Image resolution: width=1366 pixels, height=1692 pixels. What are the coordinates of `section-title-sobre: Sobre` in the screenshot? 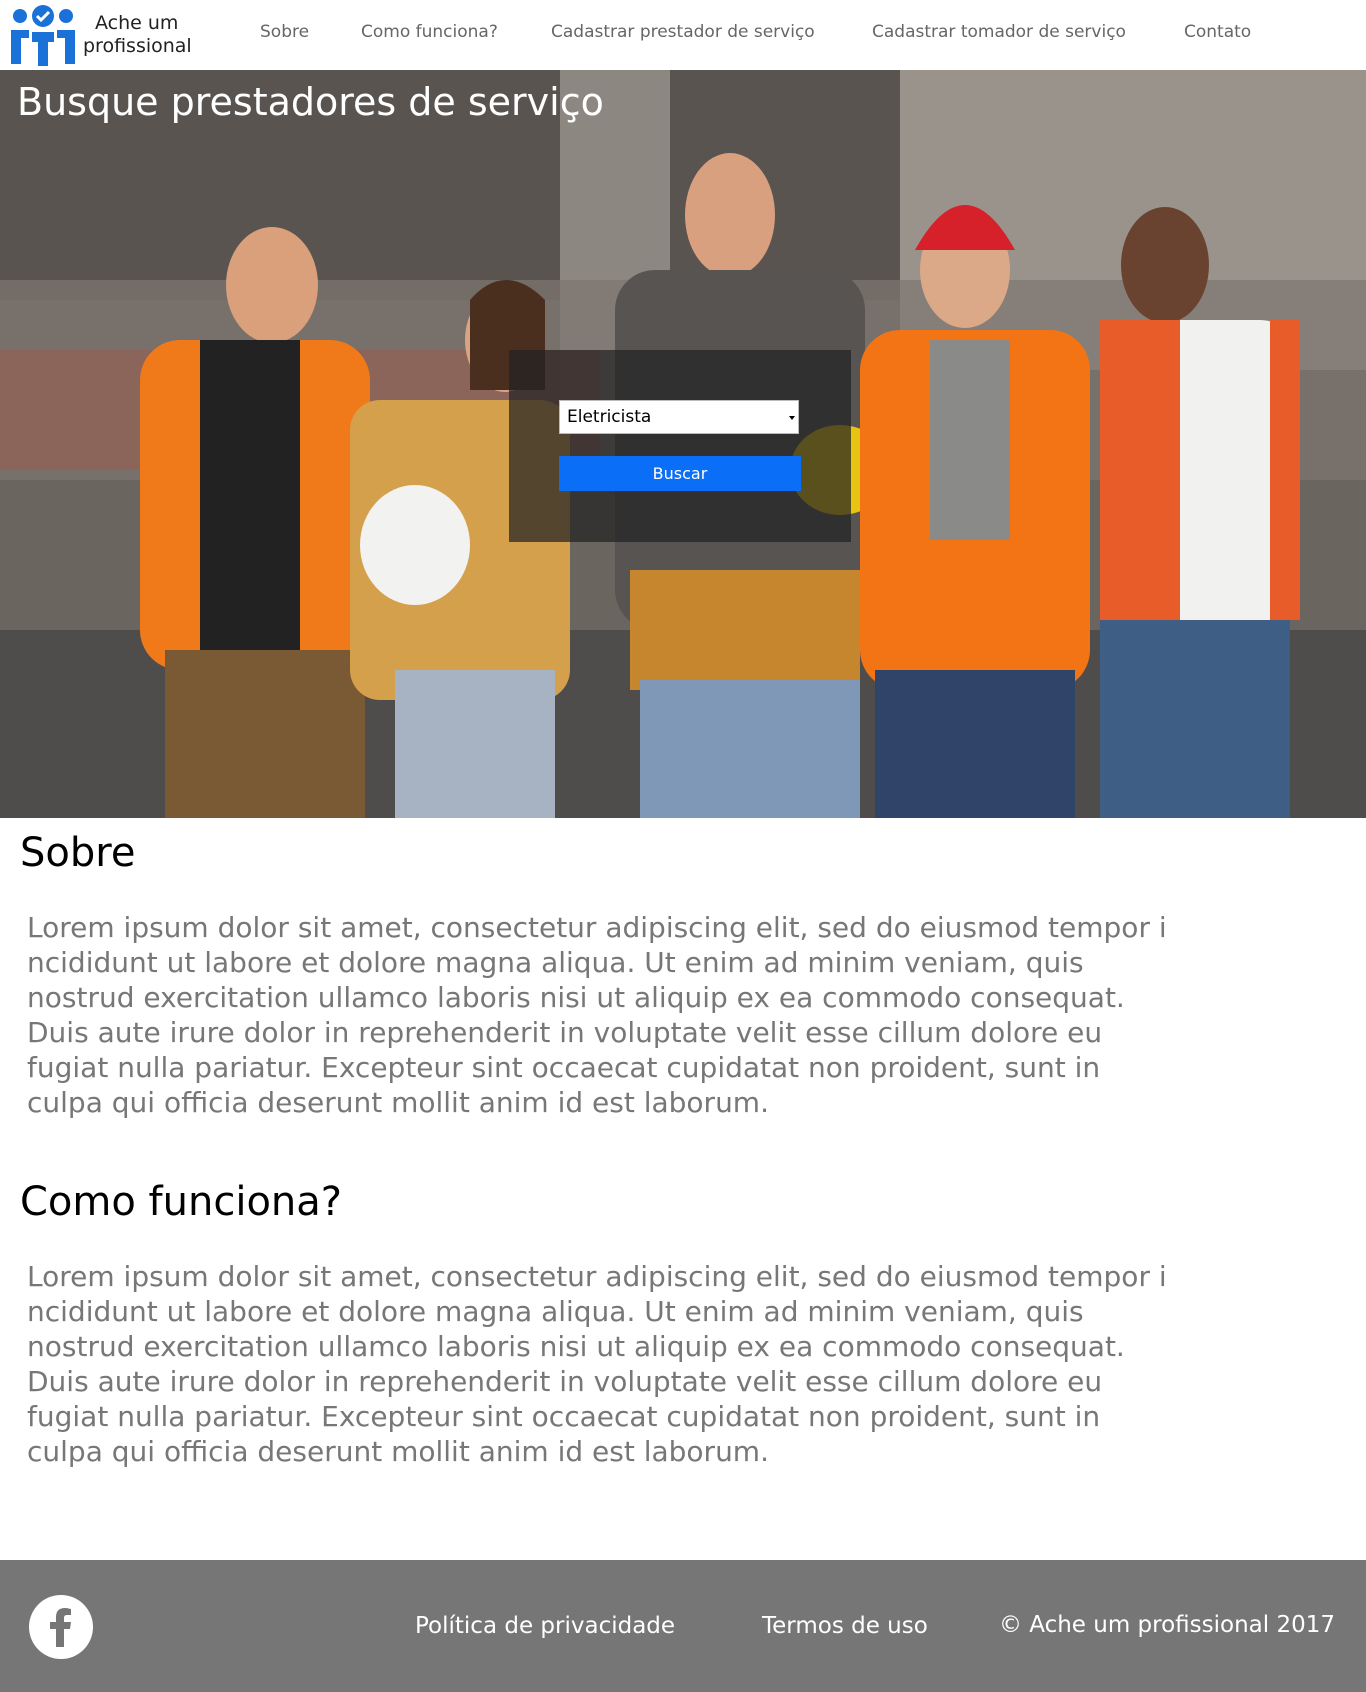 It's located at (78, 853).